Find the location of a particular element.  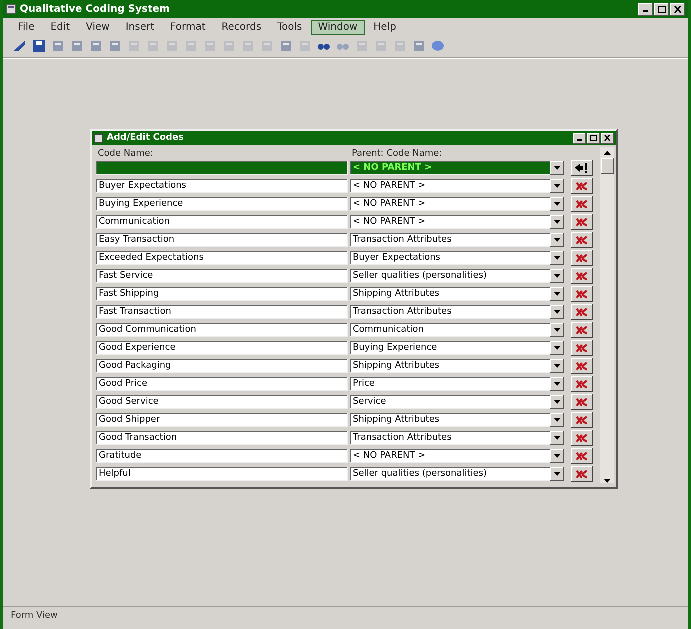

code-name-field: Good Packaging is located at coordinates (222, 366).